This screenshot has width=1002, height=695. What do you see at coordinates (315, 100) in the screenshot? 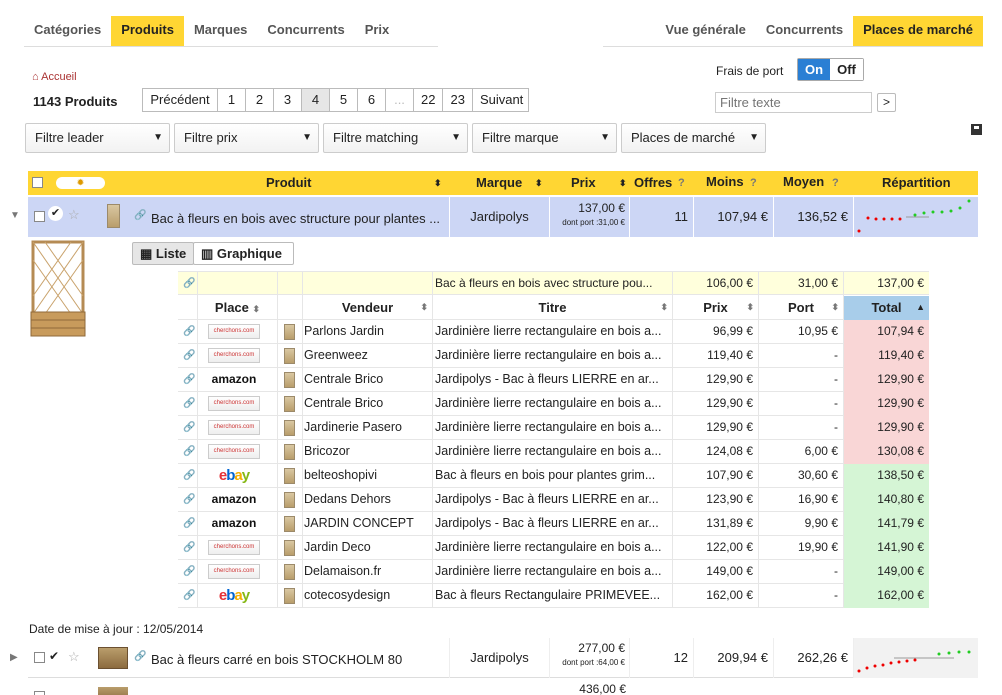
I see `pager-page-current: 4` at bounding box center [315, 100].